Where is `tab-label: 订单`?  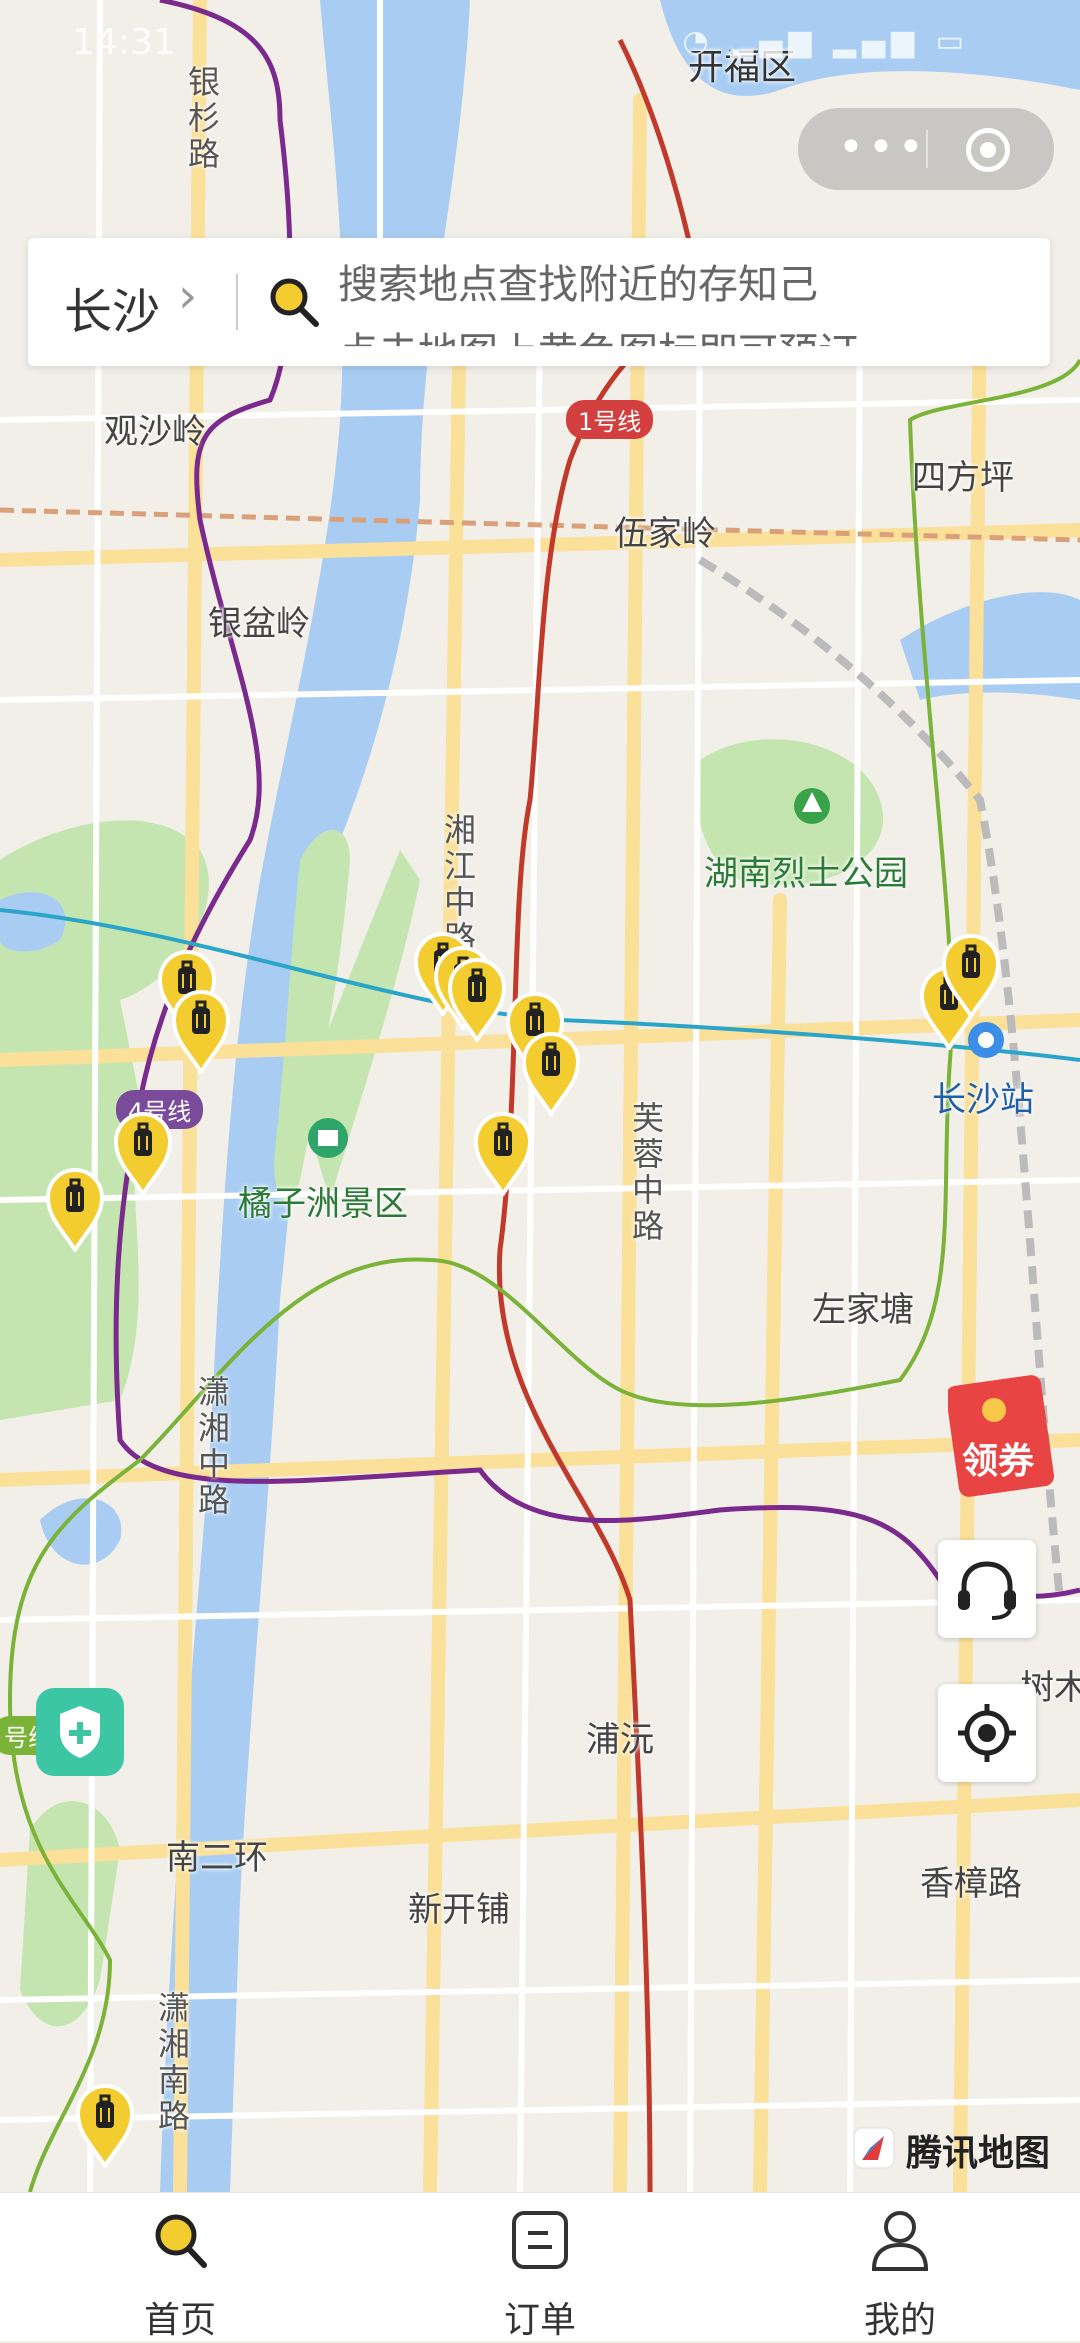 tab-label: 订单 is located at coordinates (539, 2320).